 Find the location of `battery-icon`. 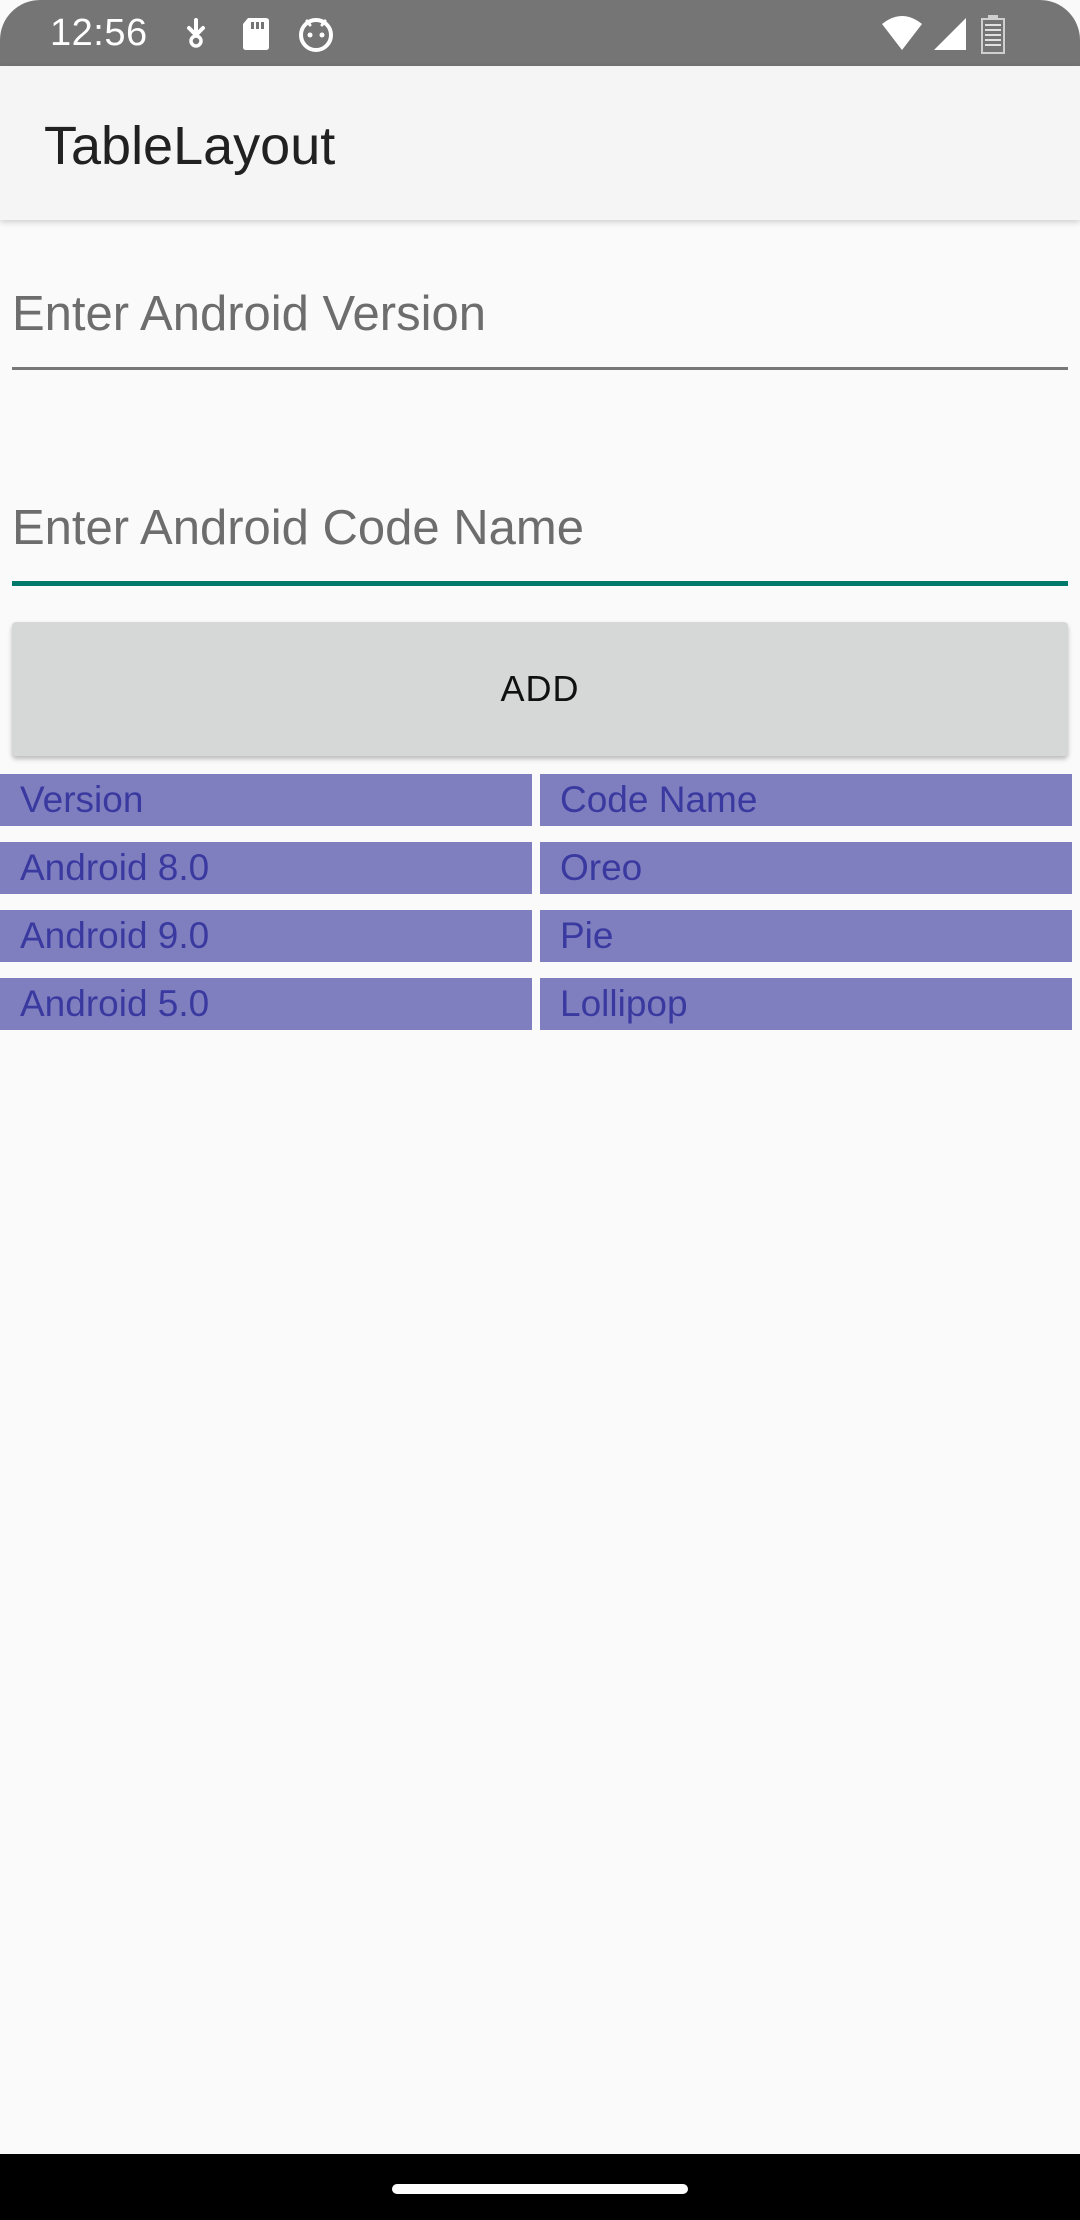

battery-icon is located at coordinates (1000, 34).